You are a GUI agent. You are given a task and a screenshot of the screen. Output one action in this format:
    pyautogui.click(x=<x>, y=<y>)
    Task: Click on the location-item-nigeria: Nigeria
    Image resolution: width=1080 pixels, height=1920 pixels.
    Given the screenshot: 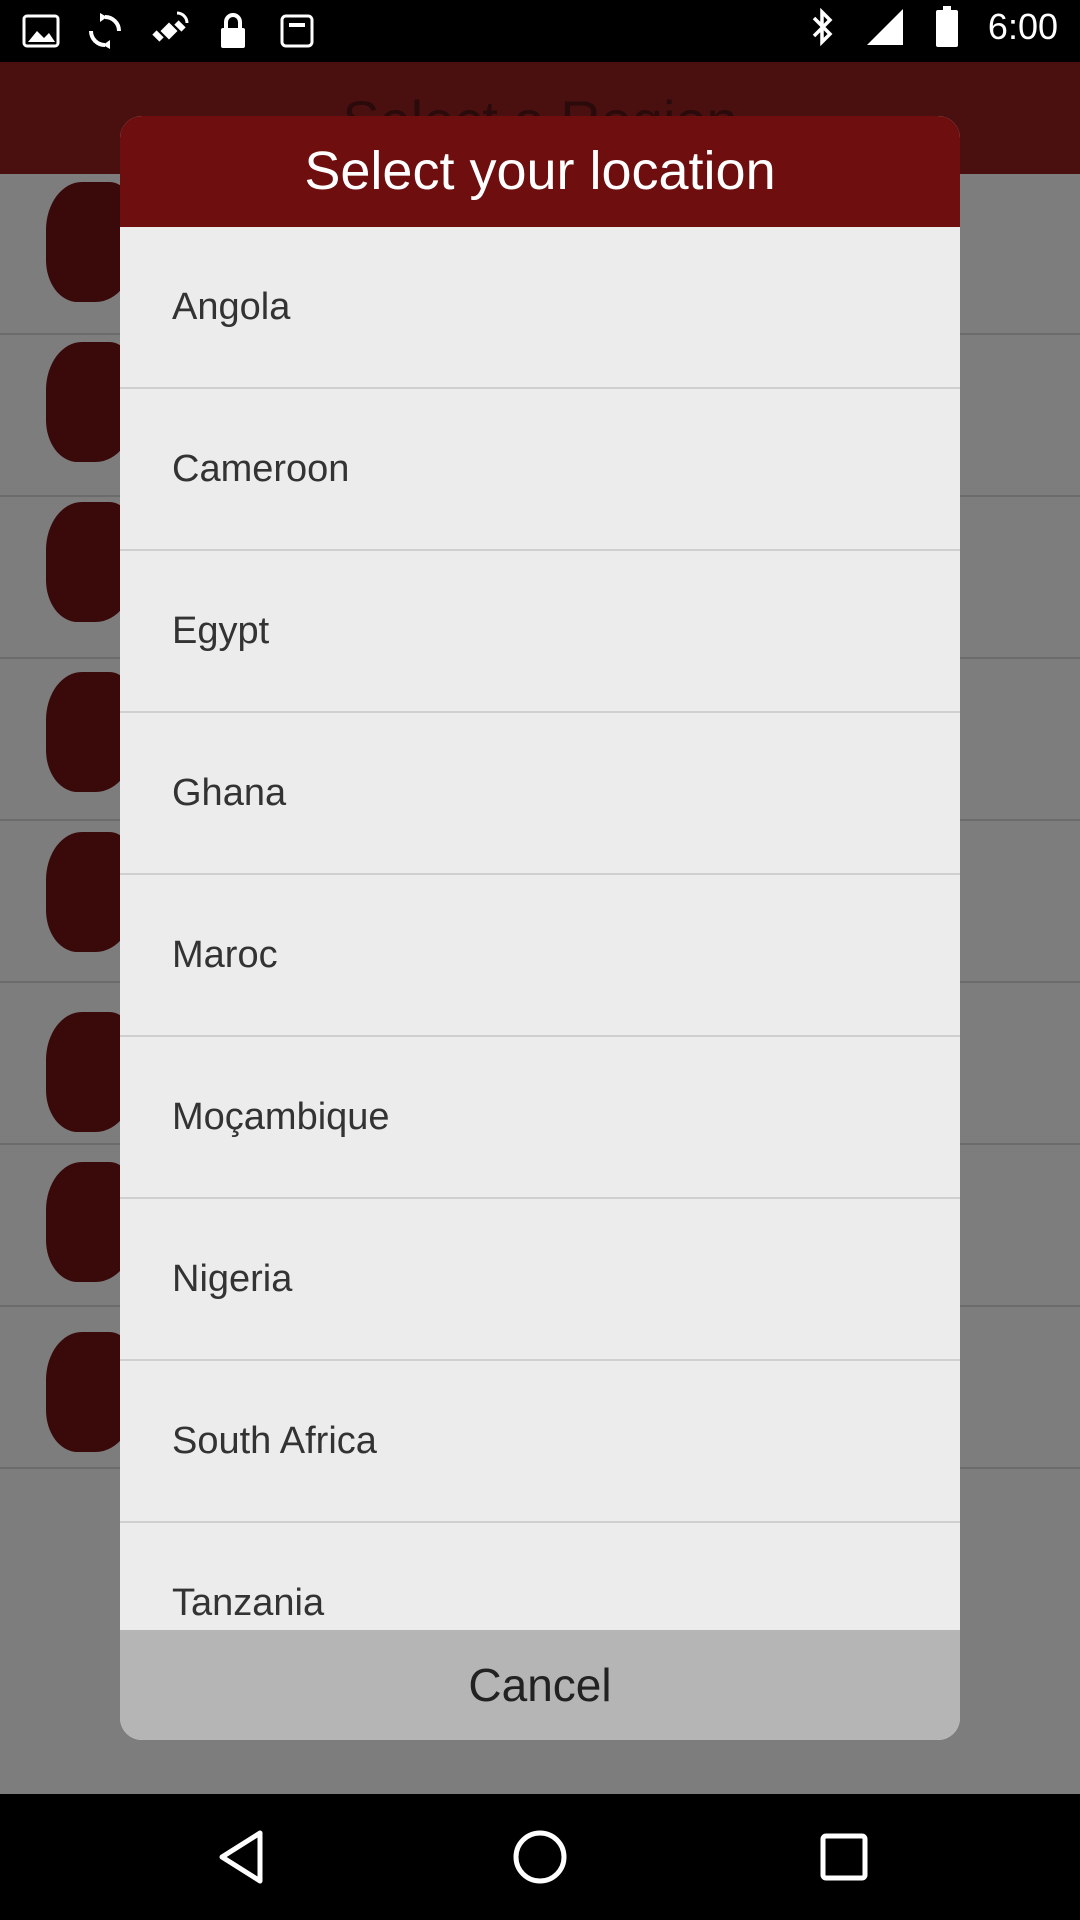 What is the action you would take?
    pyautogui.click(x=540, y=1280)
    